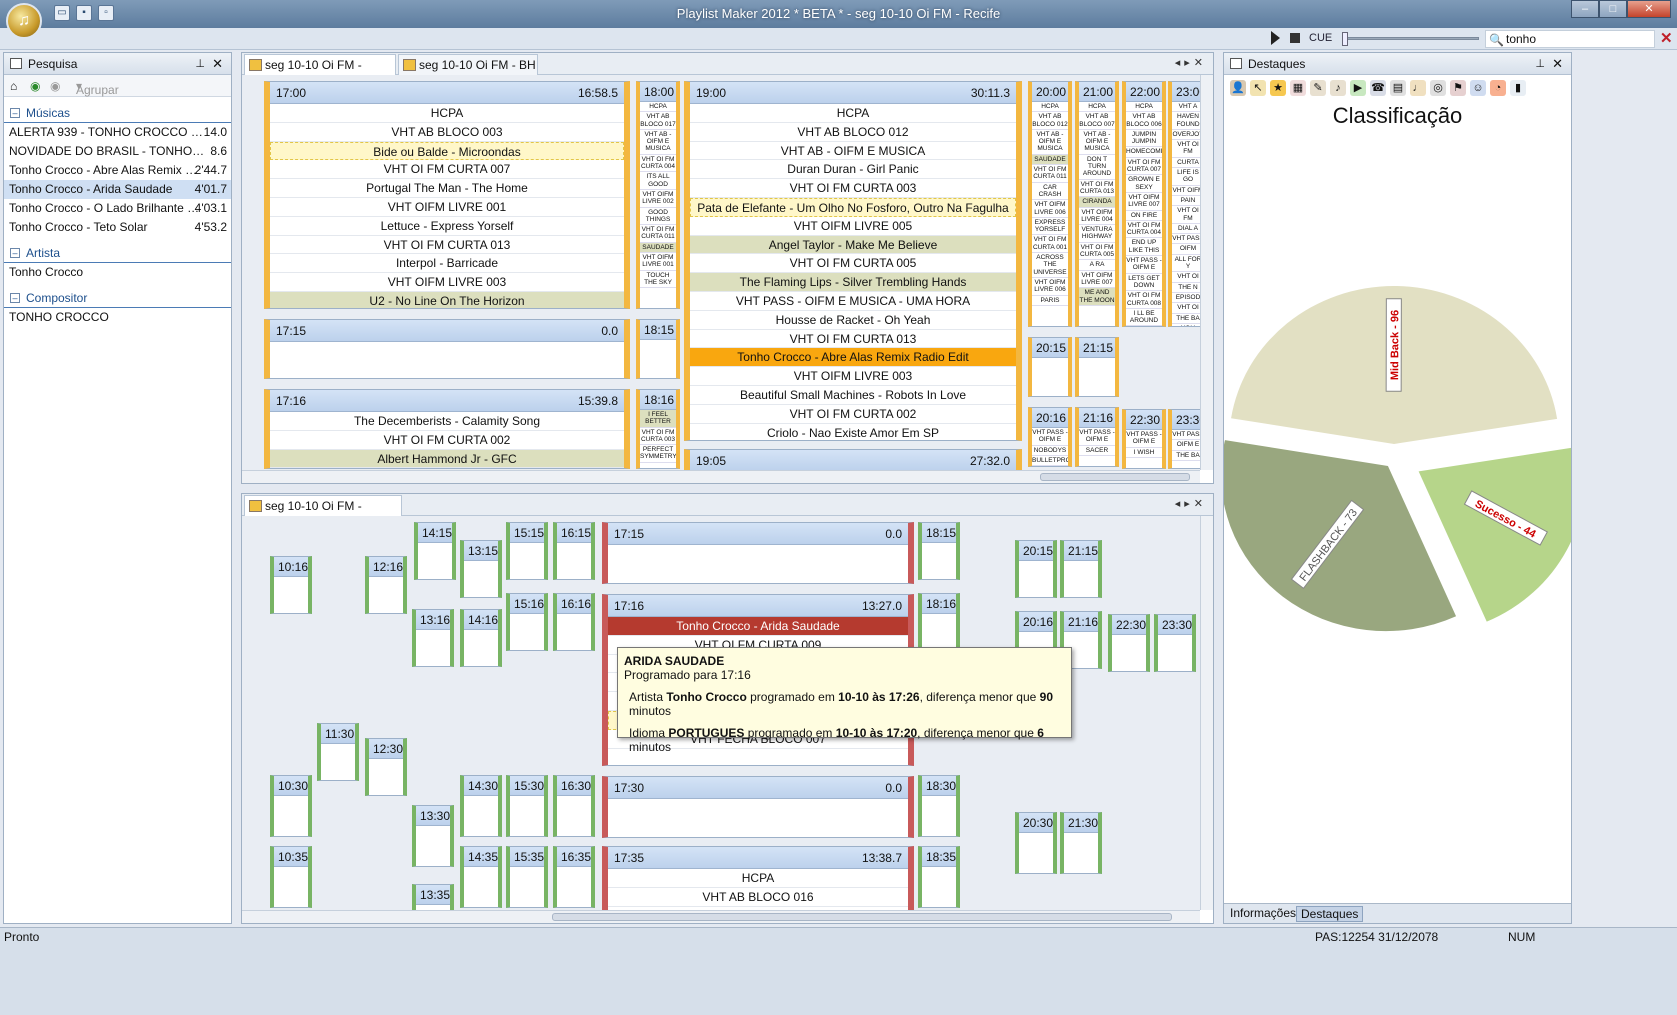 The width and height of the screenshot is (1677, 1015). I want to click on schedule-column: 16:16, so click(574, 622).